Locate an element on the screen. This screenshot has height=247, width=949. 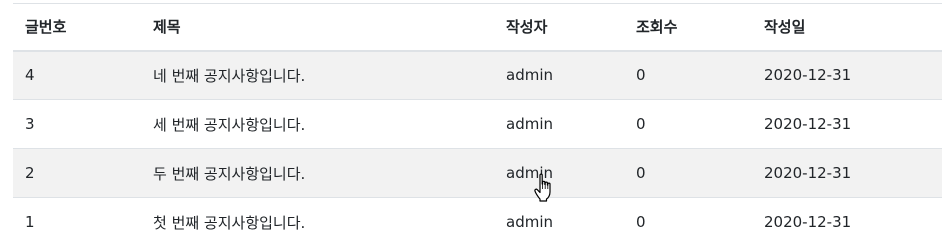
header-title: 제목 is located at coordinates (317, 27).